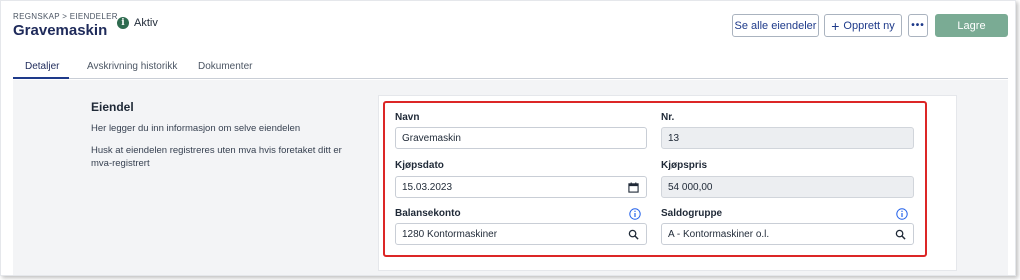 The image size is (1020, 280). What do you see at coordinates (668, 117) in the screenshot?
I see `number-label: Nr.` at bounding box center [668, 117].